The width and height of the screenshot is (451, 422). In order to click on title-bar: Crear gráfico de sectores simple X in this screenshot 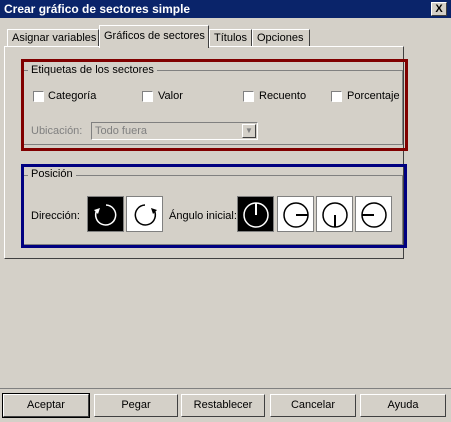, I will do `click(225, 9)`.